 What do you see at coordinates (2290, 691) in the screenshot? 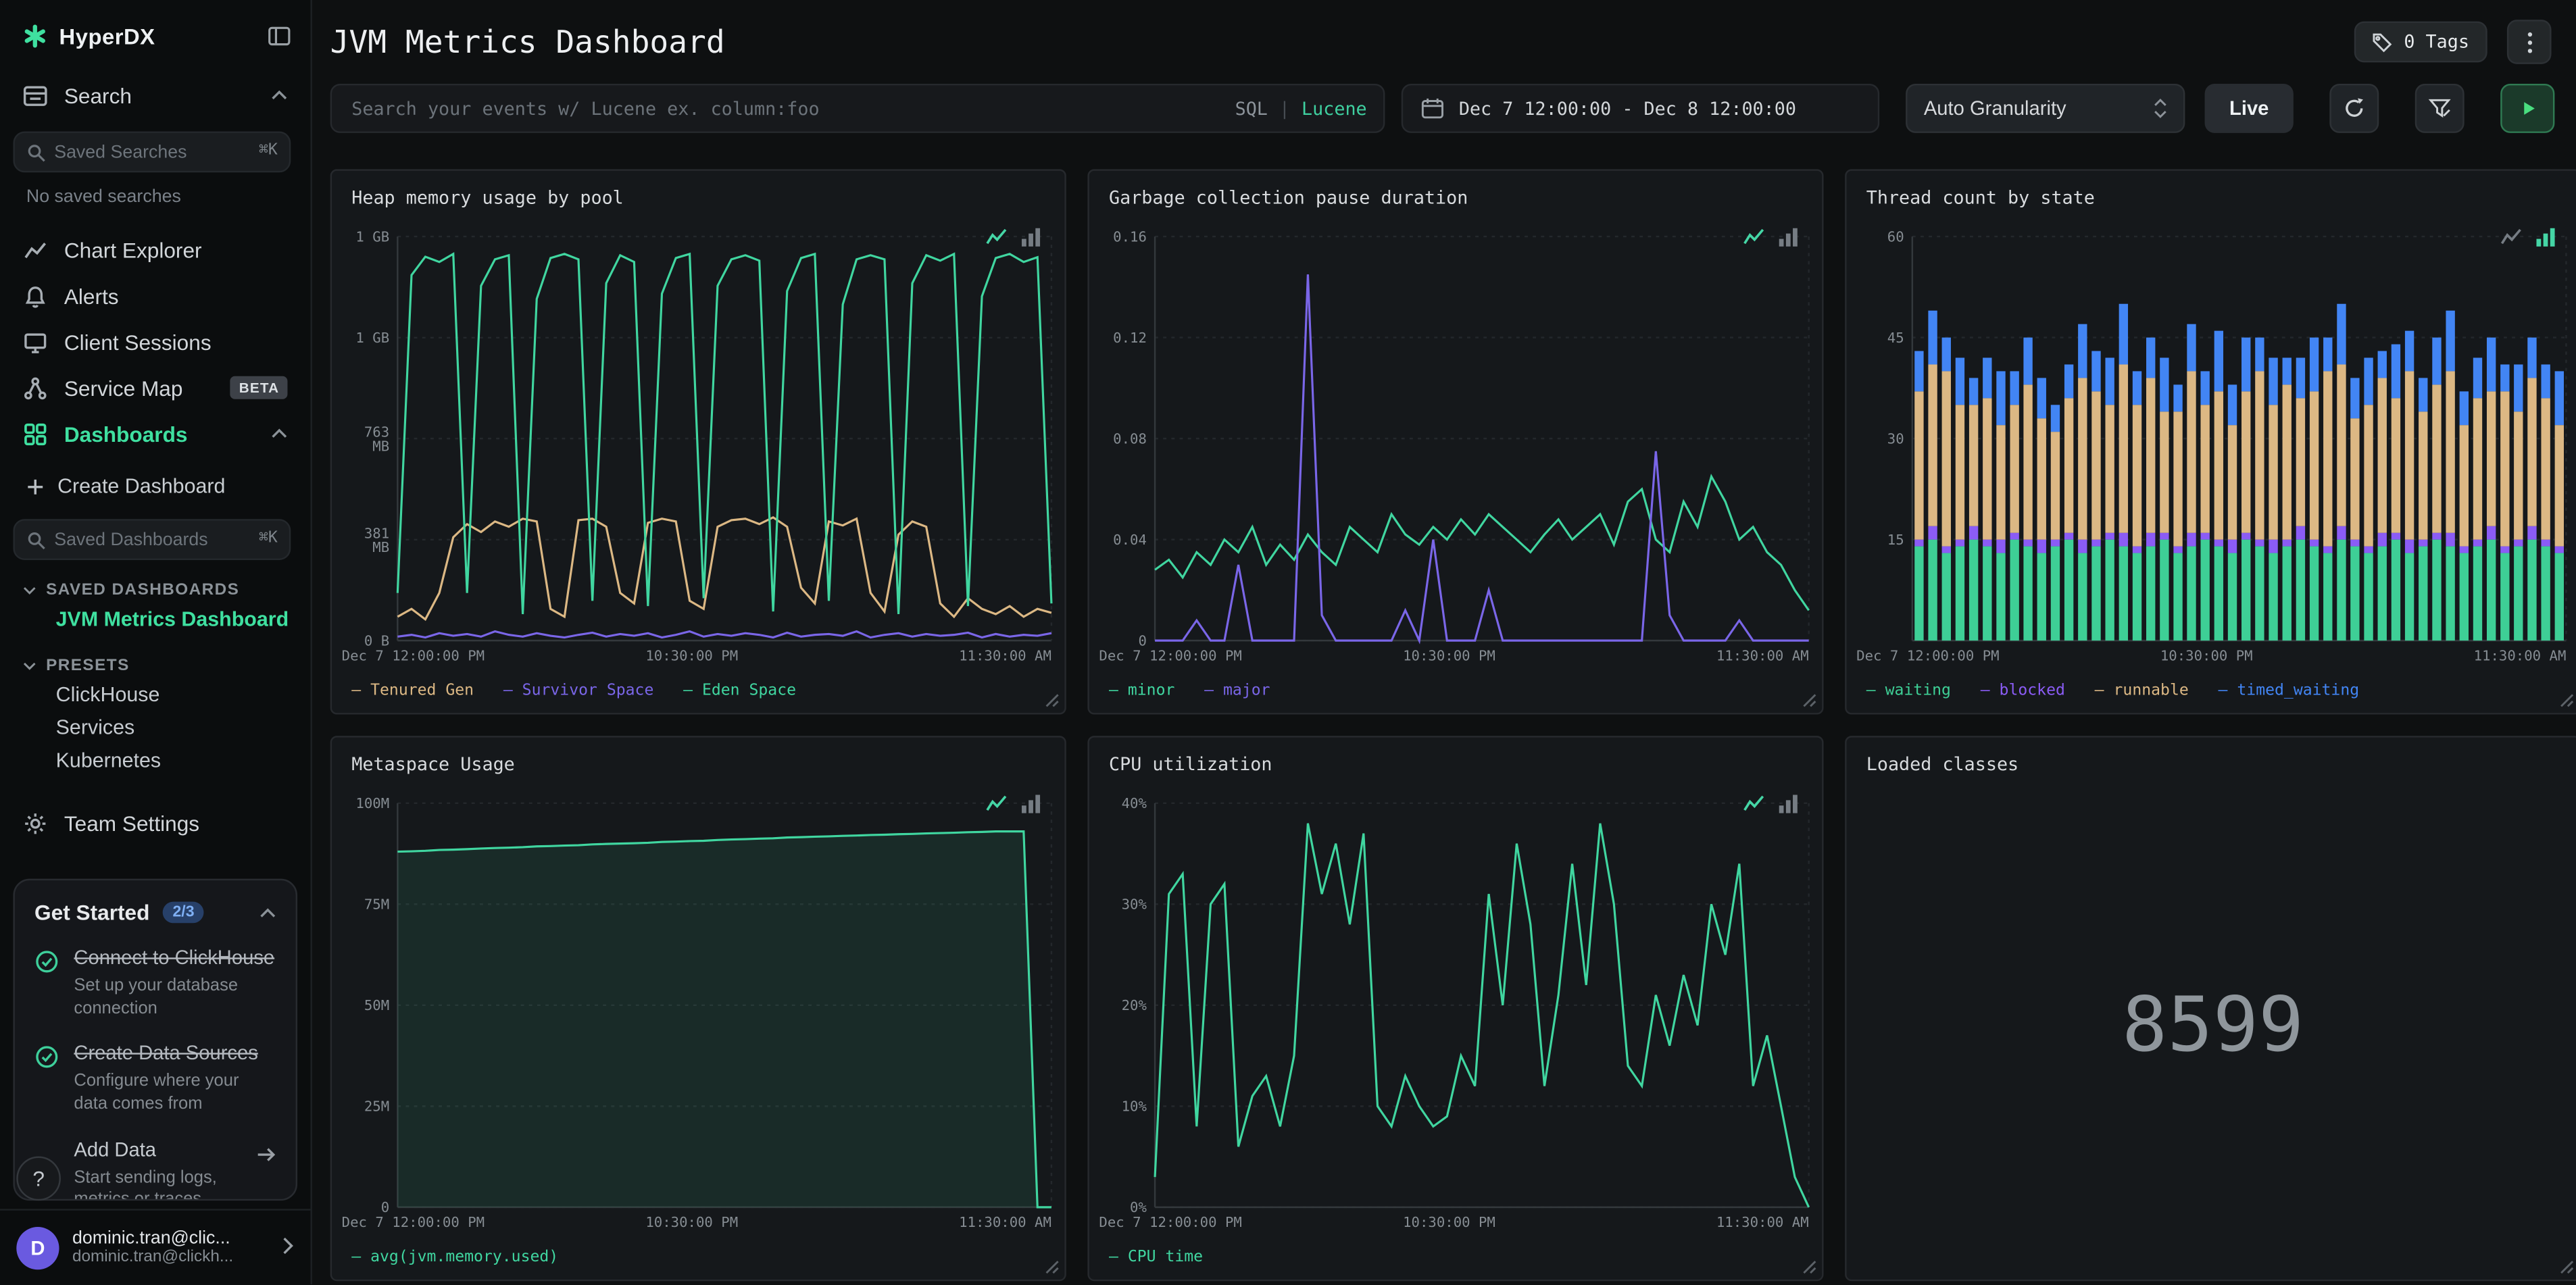
I see `legend-item: — timed_waiting` at bounding box center [2290, 691].